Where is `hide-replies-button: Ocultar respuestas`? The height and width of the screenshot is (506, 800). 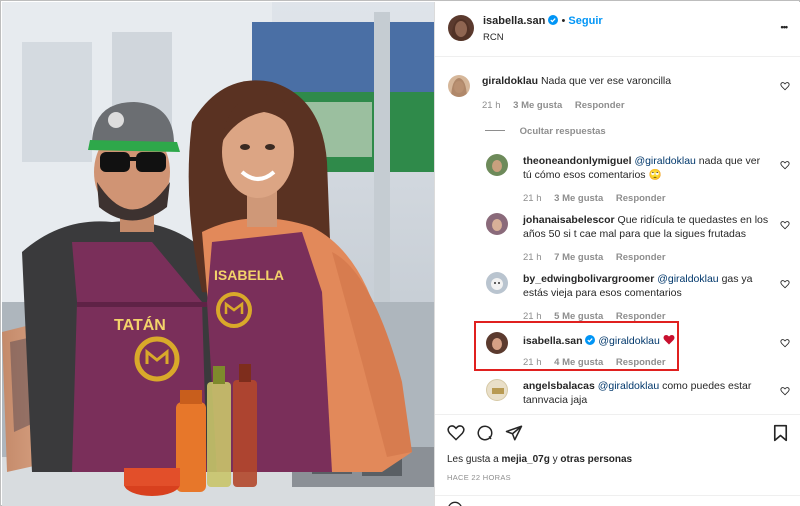 hide-replies-button: Ocultar respuestas is located at coordinates (545, 131).